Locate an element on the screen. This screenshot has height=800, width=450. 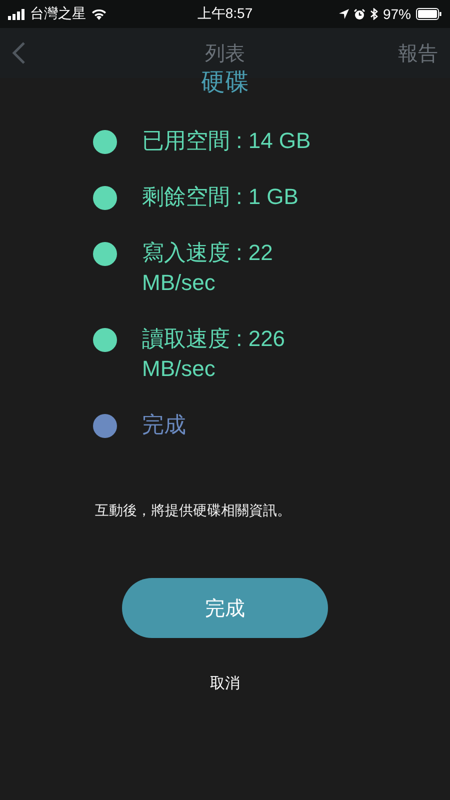
info-text: 讀取速度 : 226 MB/sec is located at coordinates (214, 354).